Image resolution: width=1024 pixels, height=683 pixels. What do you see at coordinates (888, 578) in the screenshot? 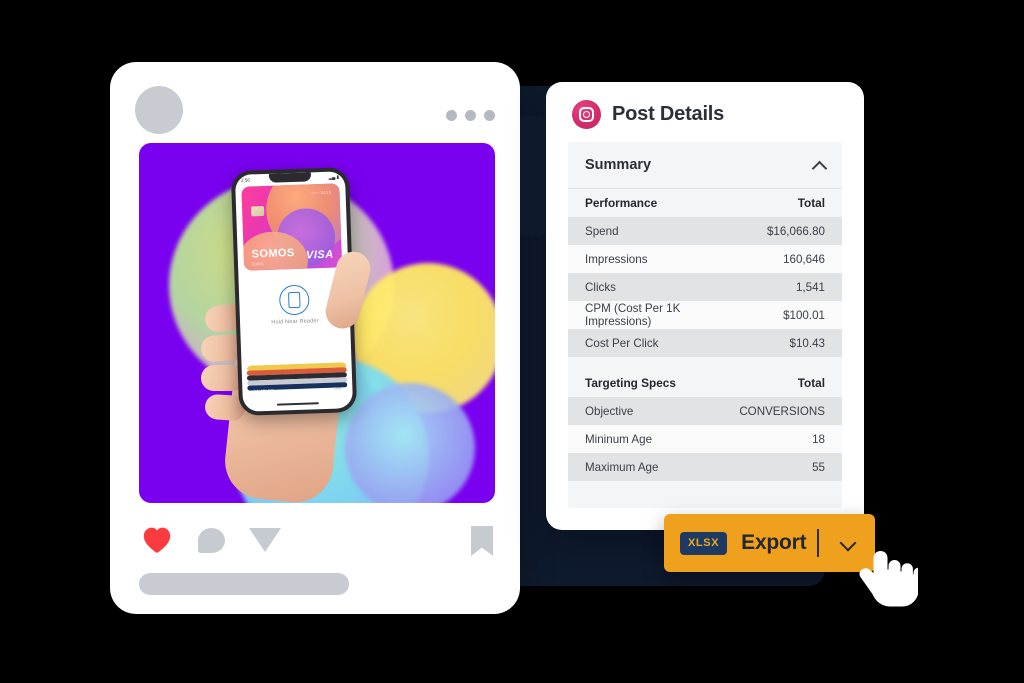
I see `pointing-hand-cursor` at bounding box center [888, 578].